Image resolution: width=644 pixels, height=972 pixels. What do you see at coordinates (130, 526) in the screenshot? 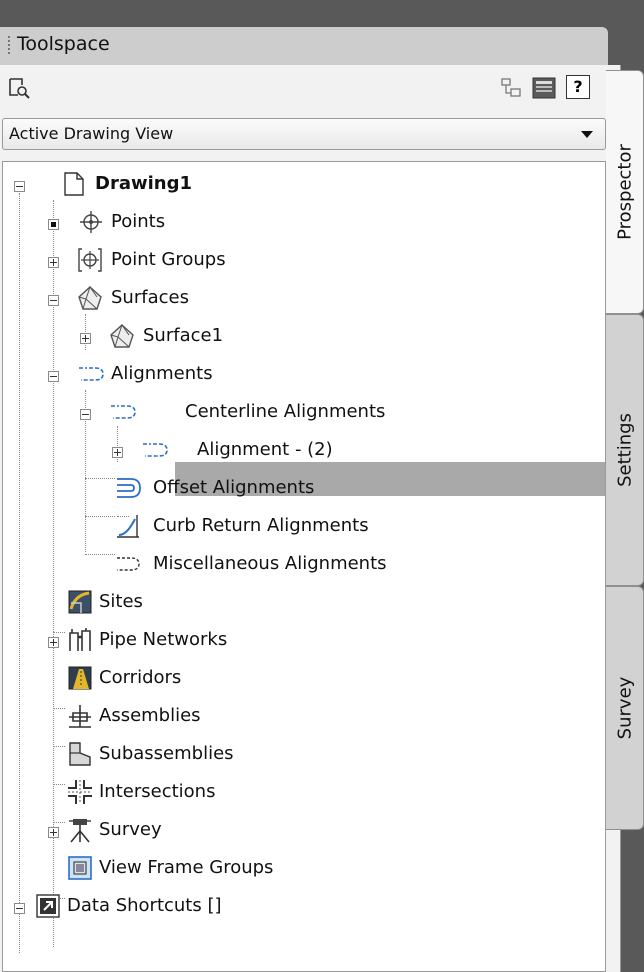
I see `curb-return-alignment-icon` at bounding box center [130, 526].